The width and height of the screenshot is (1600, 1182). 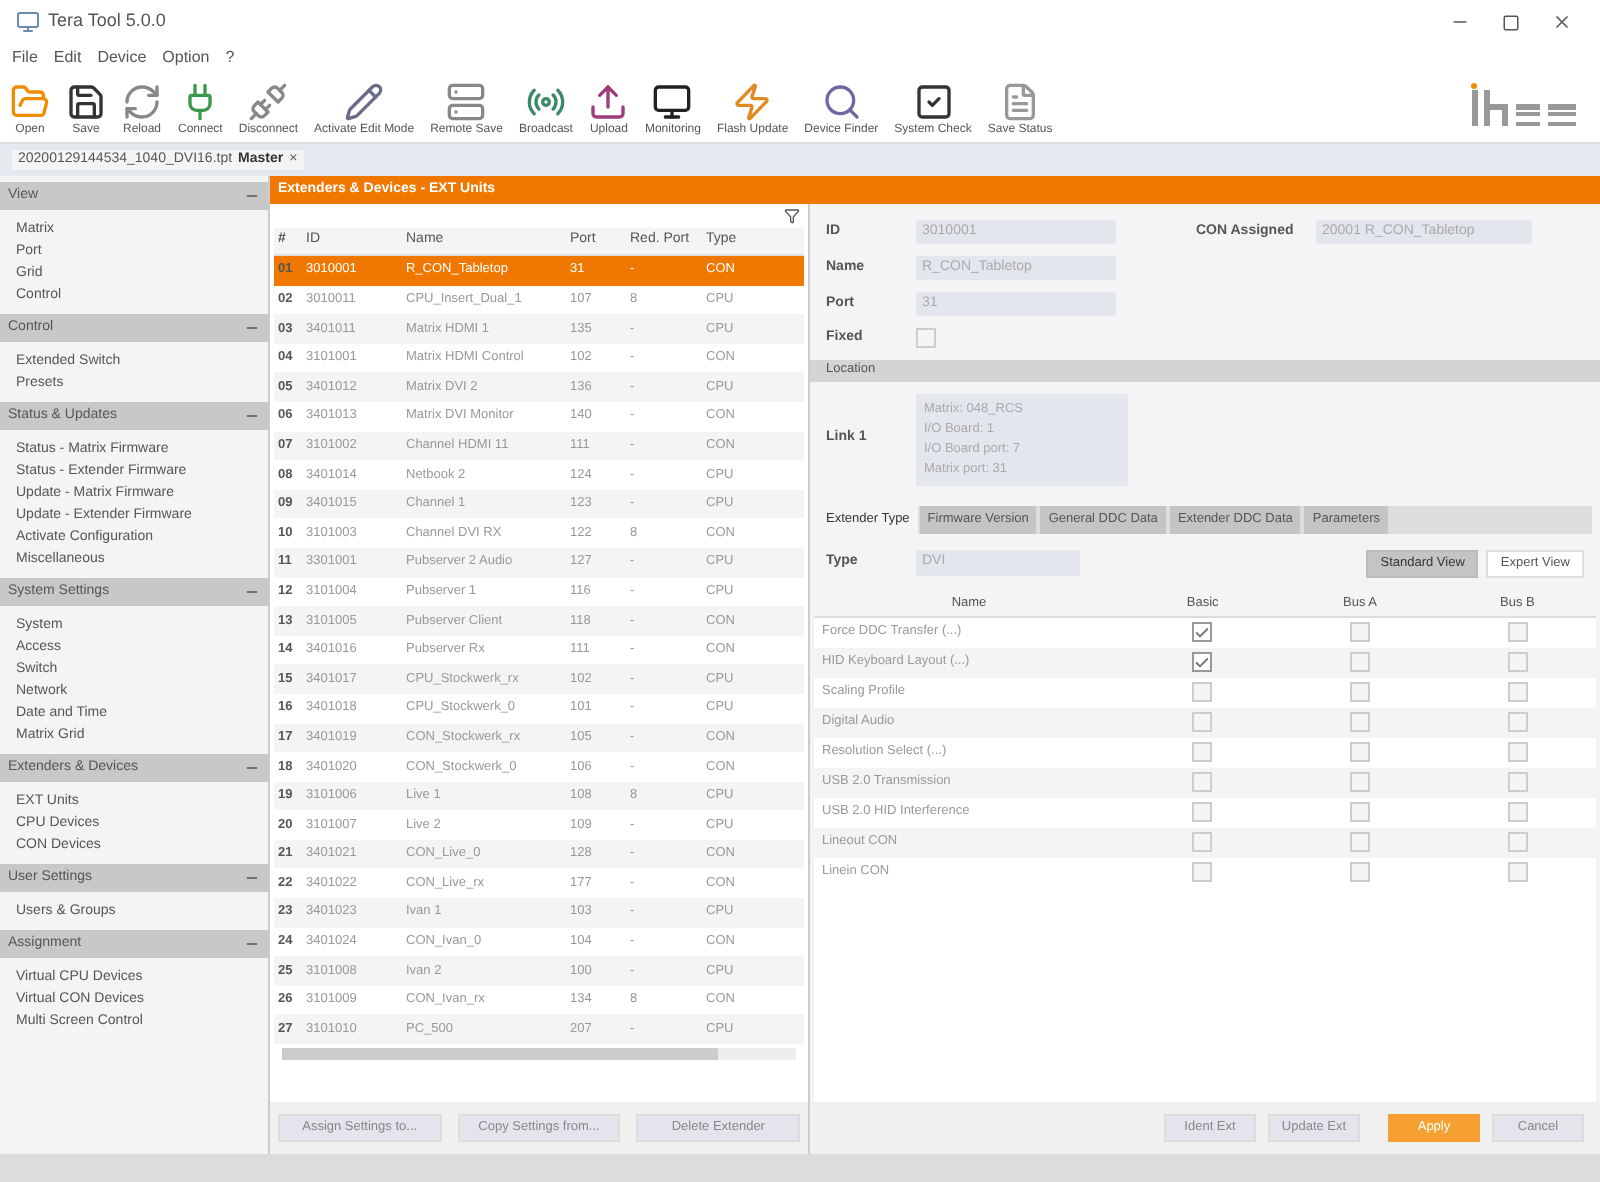 I want to click on monitor-icon, so click(x=672, y=102).